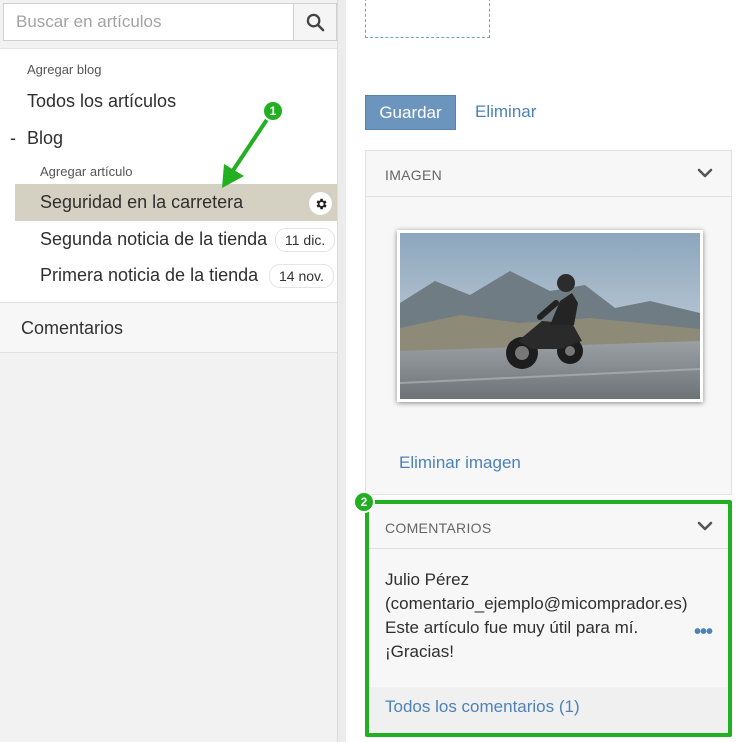  Describe the element at coordinates (64, 69) in the screenshot. I see `add-blog-link: Agregar blog` at that location.